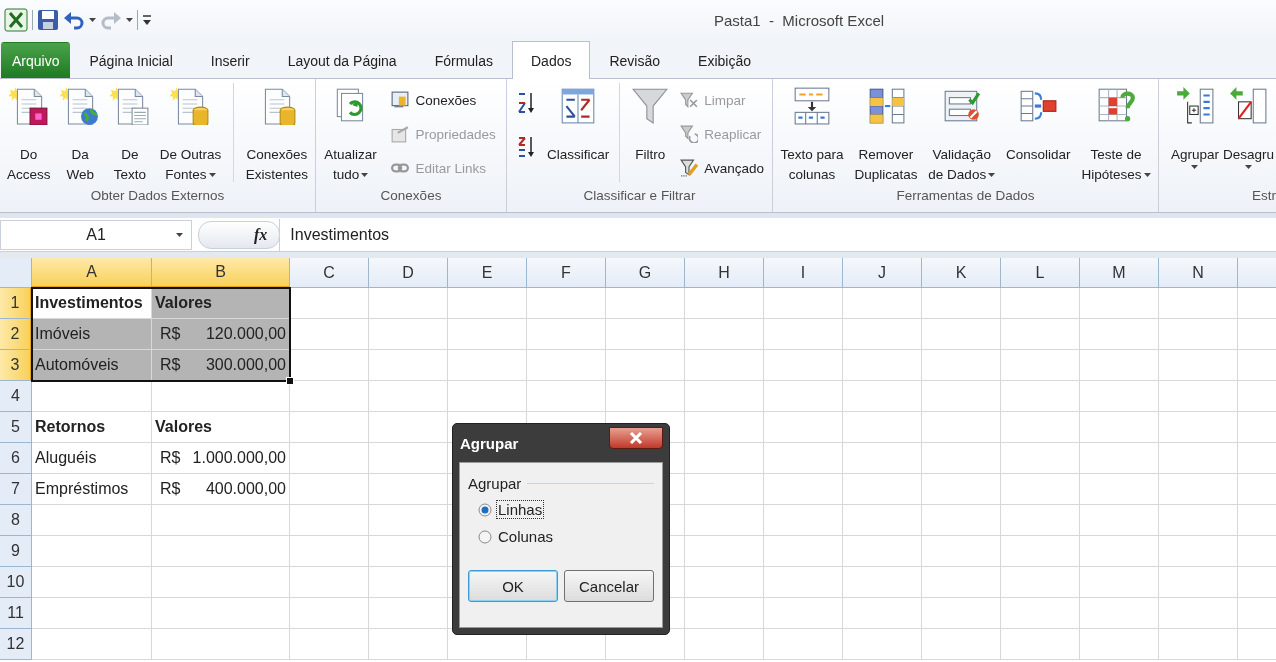 This screenshot has height=662, width=1276. I want to click on cell-amount: 400.000,00, so click(245, 489).